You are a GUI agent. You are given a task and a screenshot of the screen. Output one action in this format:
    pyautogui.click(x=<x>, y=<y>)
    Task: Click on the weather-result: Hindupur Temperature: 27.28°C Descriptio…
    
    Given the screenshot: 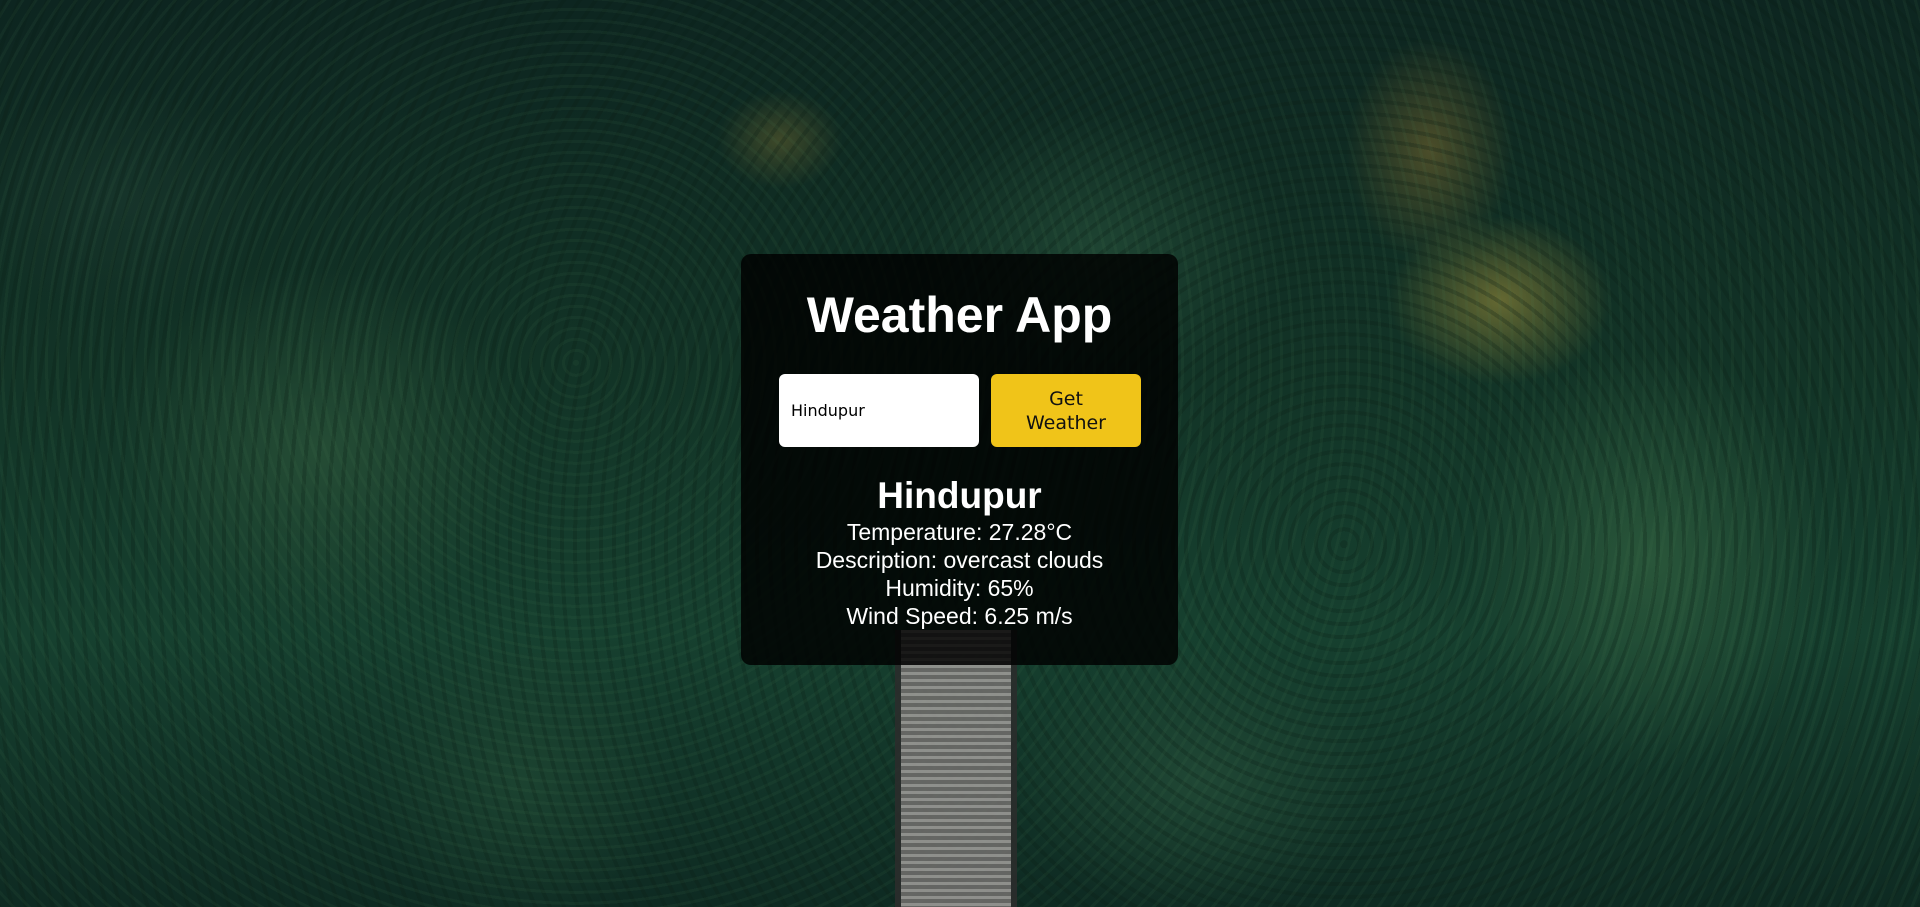 What is the action you would take?
    pyautogui.click(x=959, y=552)
    